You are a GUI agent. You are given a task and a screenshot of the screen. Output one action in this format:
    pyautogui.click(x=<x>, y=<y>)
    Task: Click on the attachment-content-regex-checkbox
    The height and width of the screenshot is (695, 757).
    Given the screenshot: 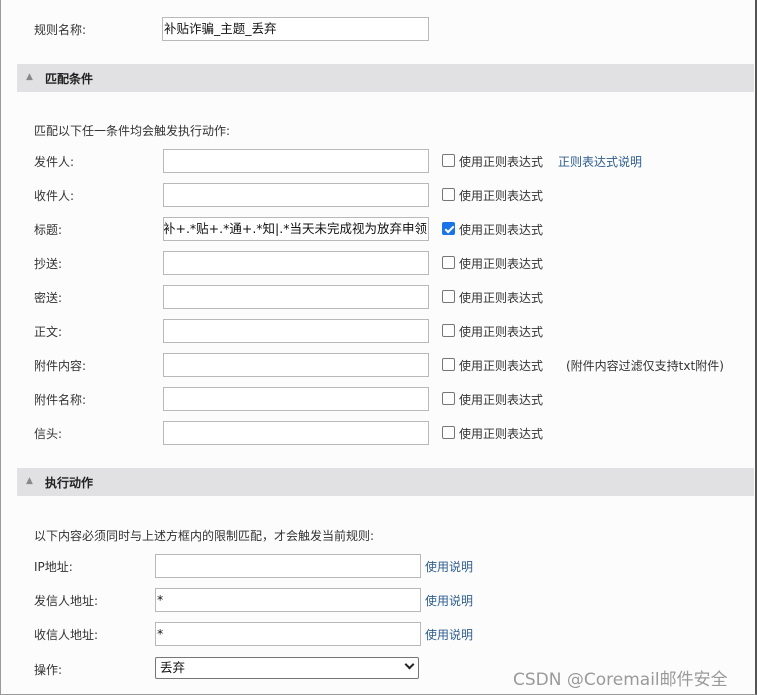 What is the action you would take?
    pyautogui.click(x=448, y=364)
    